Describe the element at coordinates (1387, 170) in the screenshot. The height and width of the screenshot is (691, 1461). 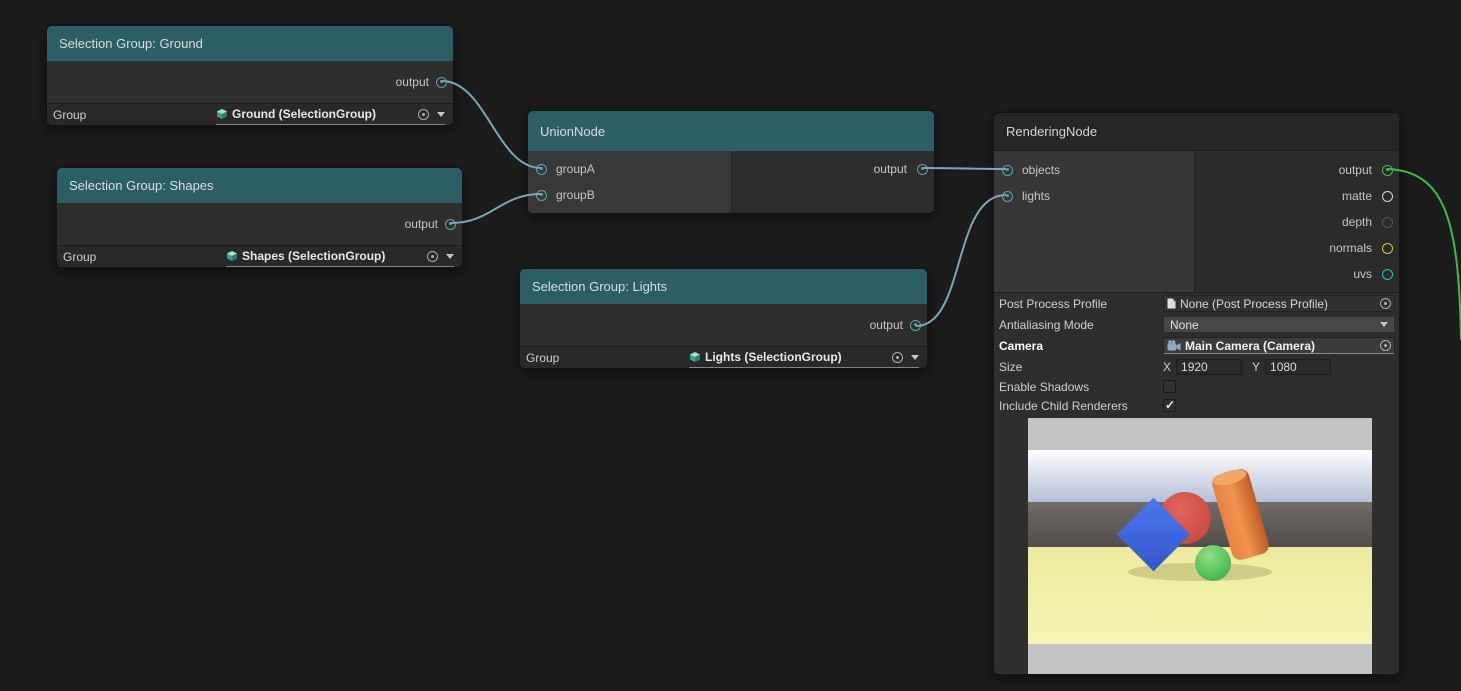
I see `output-port-output` at that location.